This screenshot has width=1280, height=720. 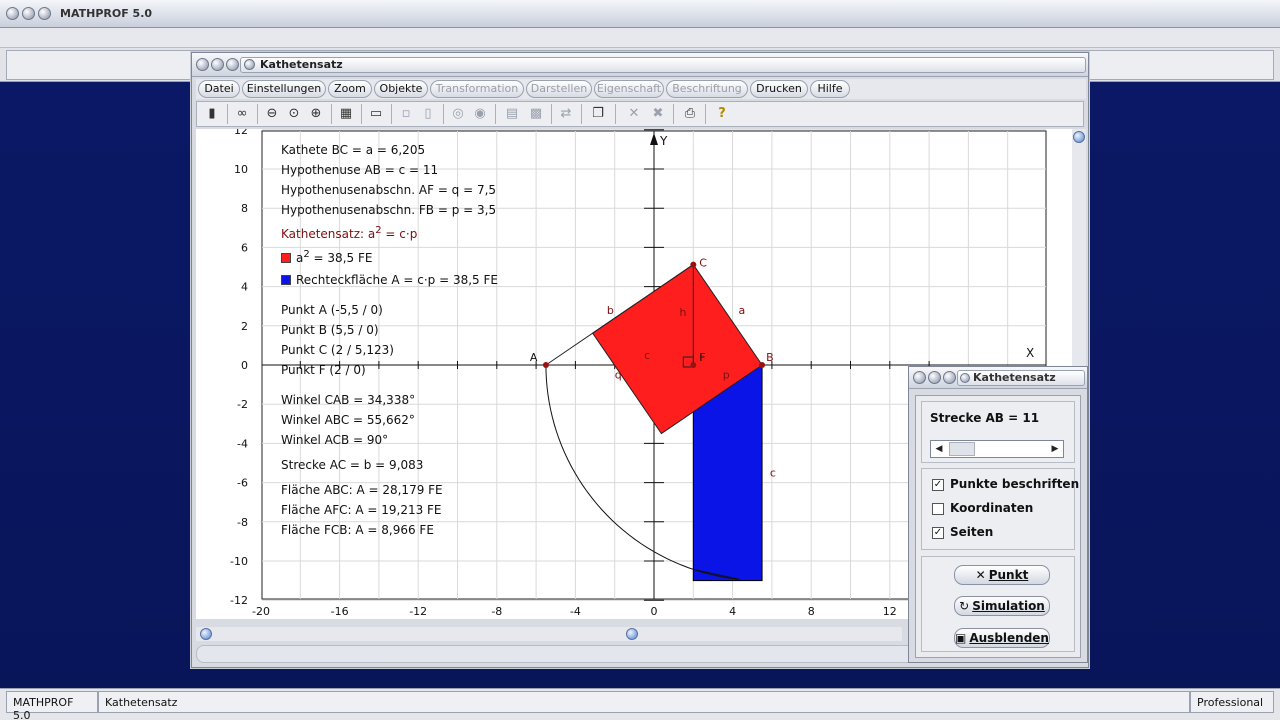 I want to click on cross-icon: ✕, so click(x=980, y=575).